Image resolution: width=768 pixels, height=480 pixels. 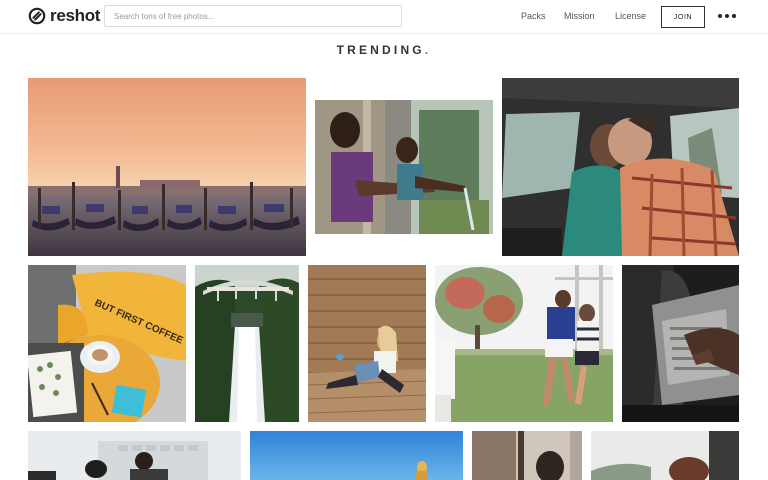 I want to click on top-header: reshot Packs Mission License JOIN, so click(x=384, y=17).